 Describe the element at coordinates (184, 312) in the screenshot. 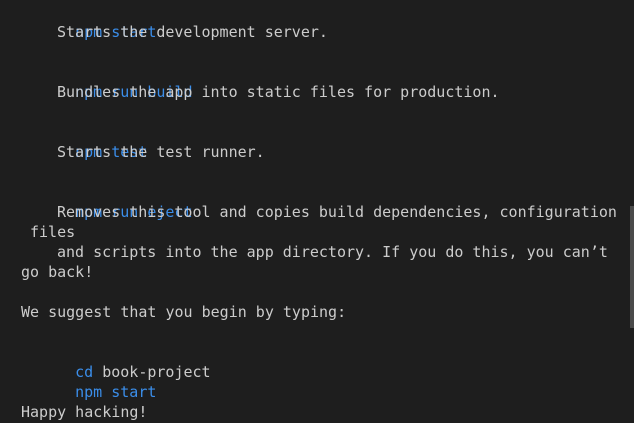

I see `suggestion-text: We suggest that you begin by typing:` at that location.